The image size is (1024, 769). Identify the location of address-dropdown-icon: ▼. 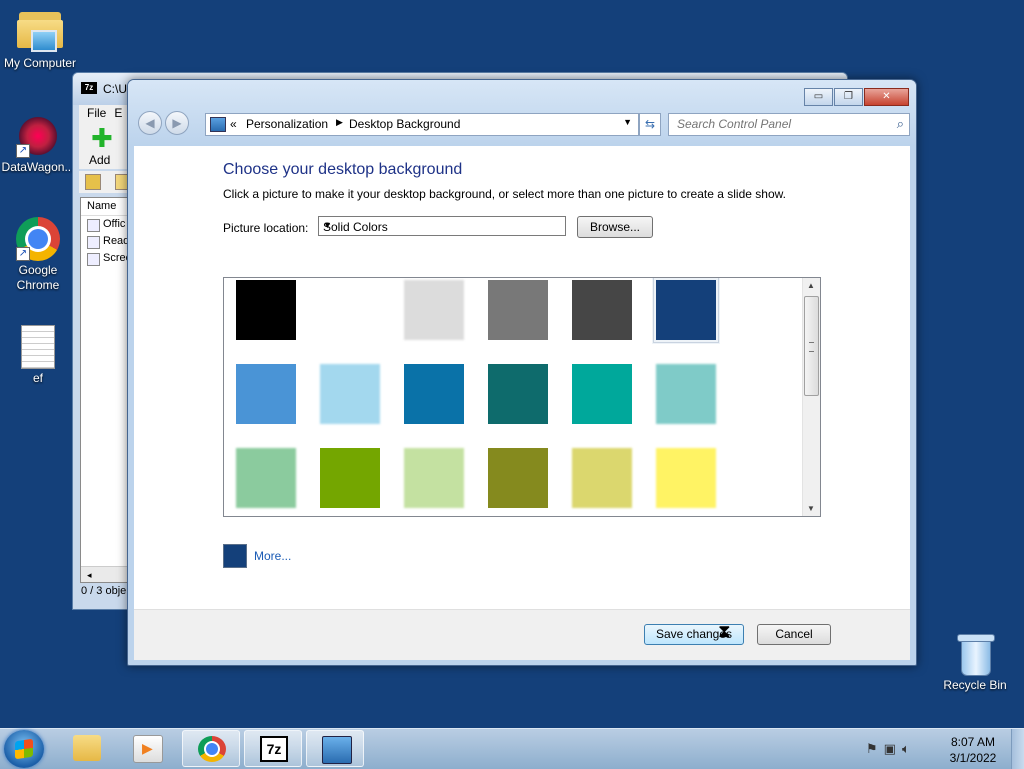
(627, 122).